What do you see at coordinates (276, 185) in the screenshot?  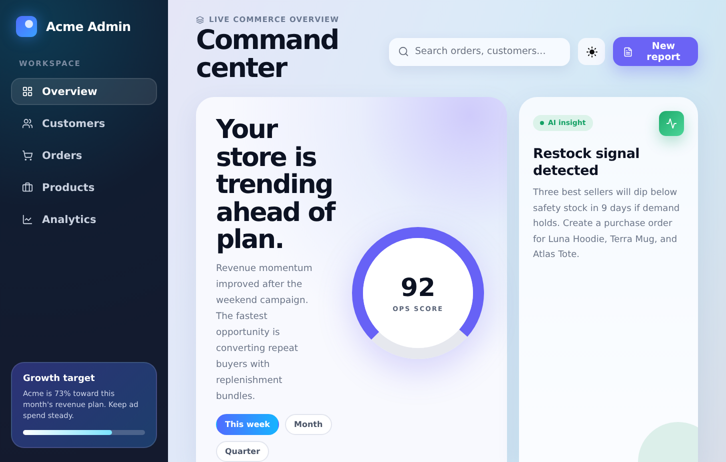 I see `hero-headline: Your store is trending ahead of plan.` at bounding box center [276, 185].